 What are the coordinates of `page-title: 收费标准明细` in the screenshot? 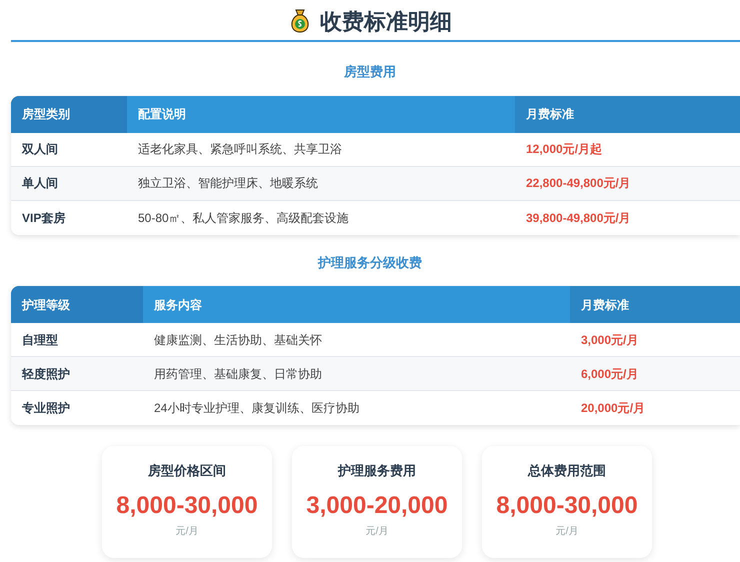 It's located at (386, 22).